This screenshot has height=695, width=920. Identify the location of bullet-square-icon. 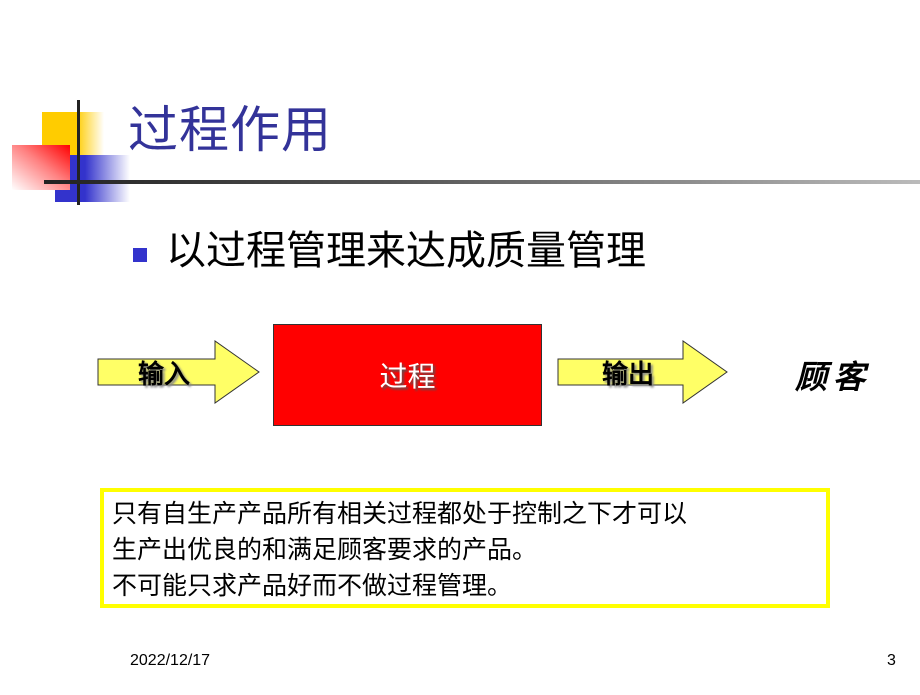
(140, 255).